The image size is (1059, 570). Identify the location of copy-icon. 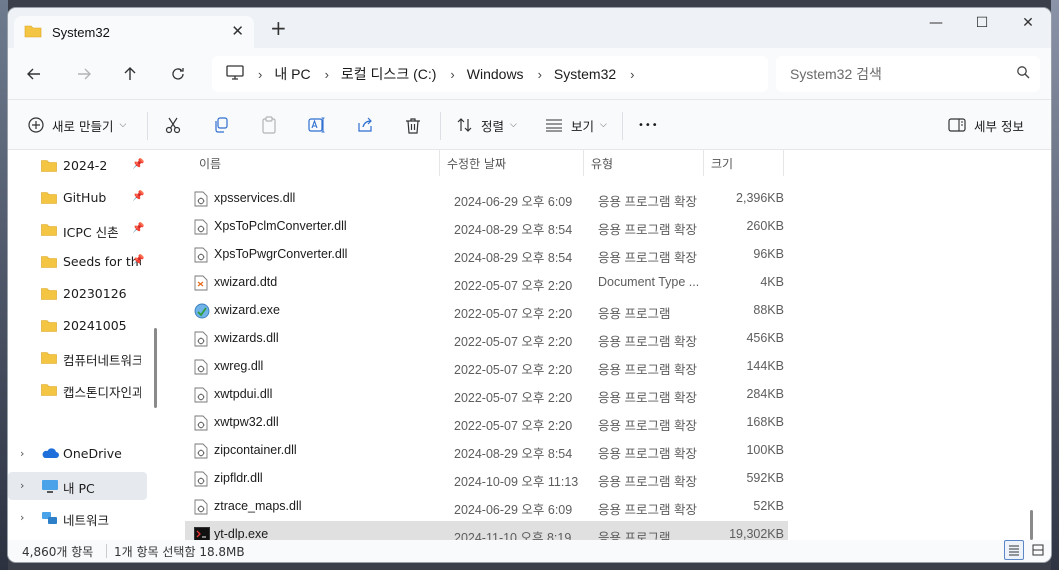
(221, 125).